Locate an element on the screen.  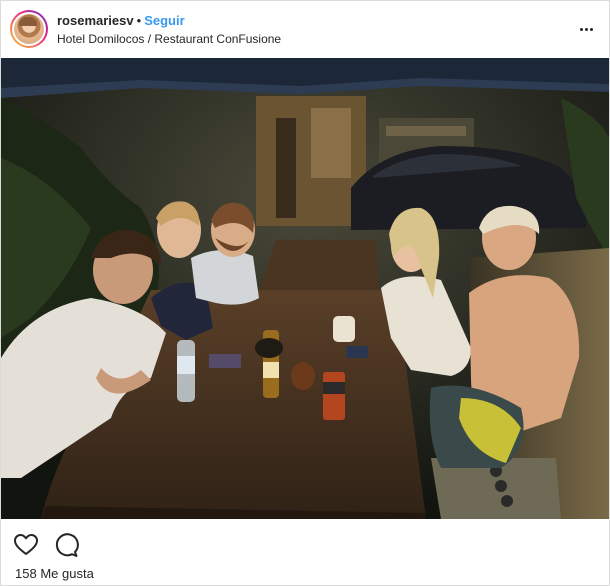
avatar is located at coordinates (29, 29).